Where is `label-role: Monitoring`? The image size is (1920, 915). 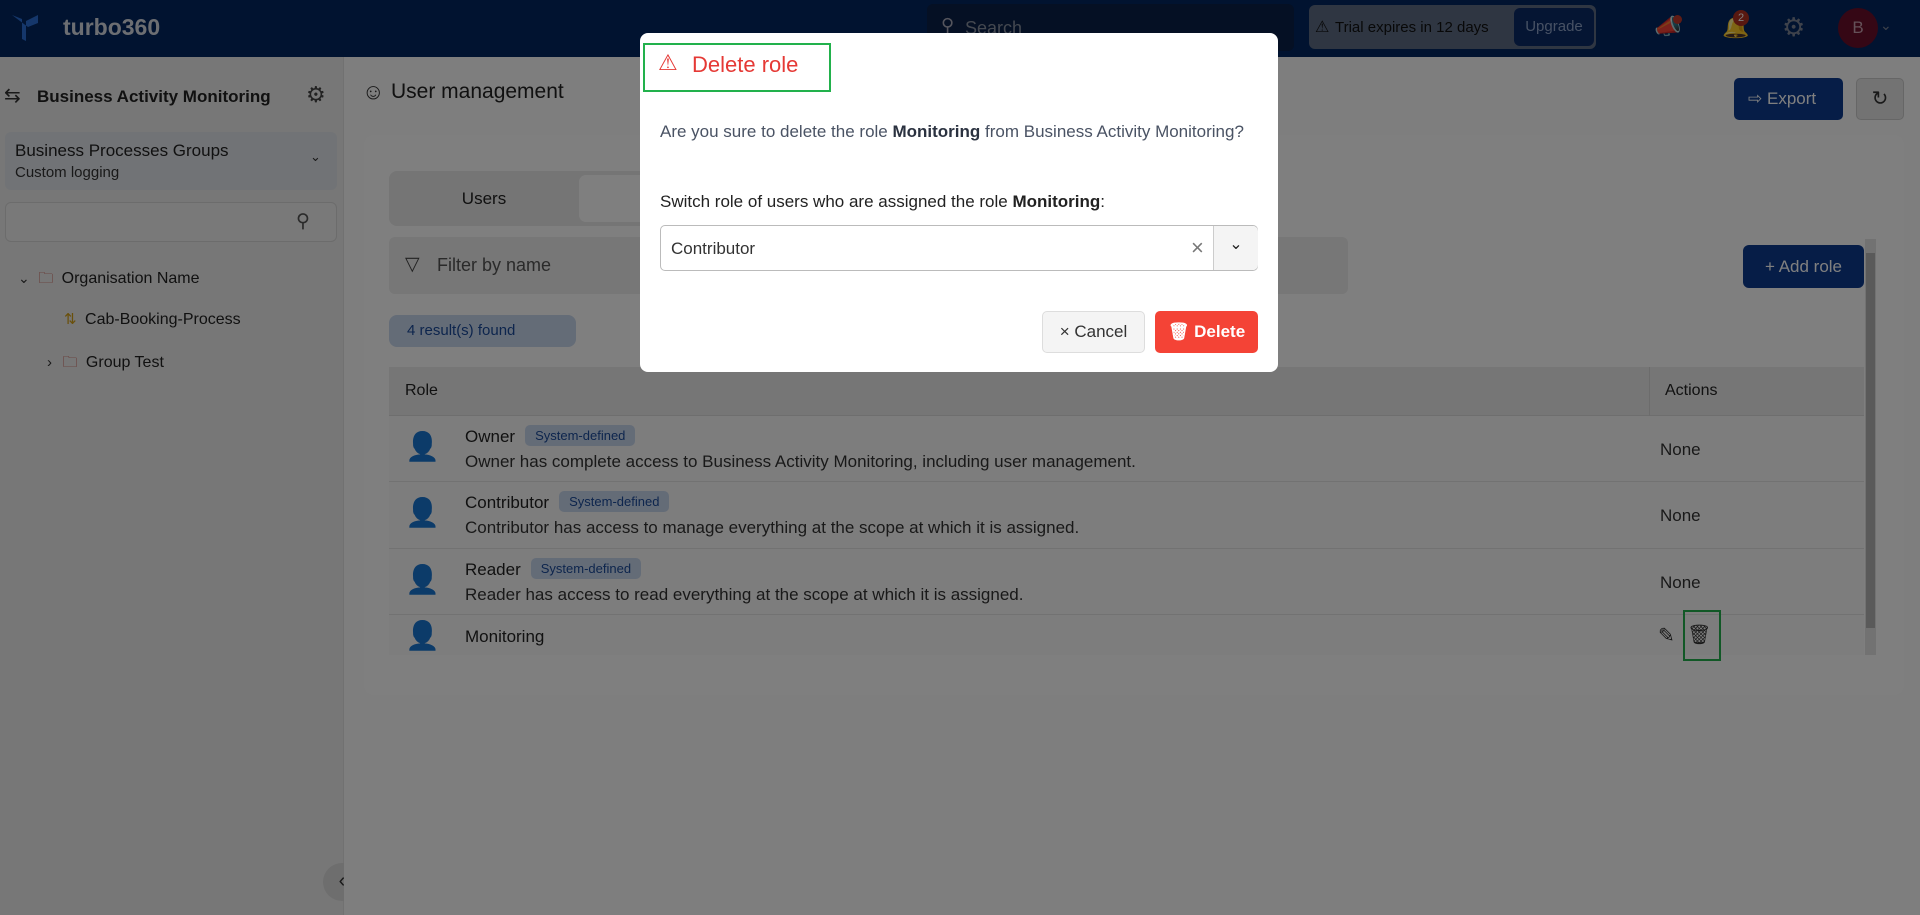 label-role: Monitoring is located at coordinates (1056, 201).